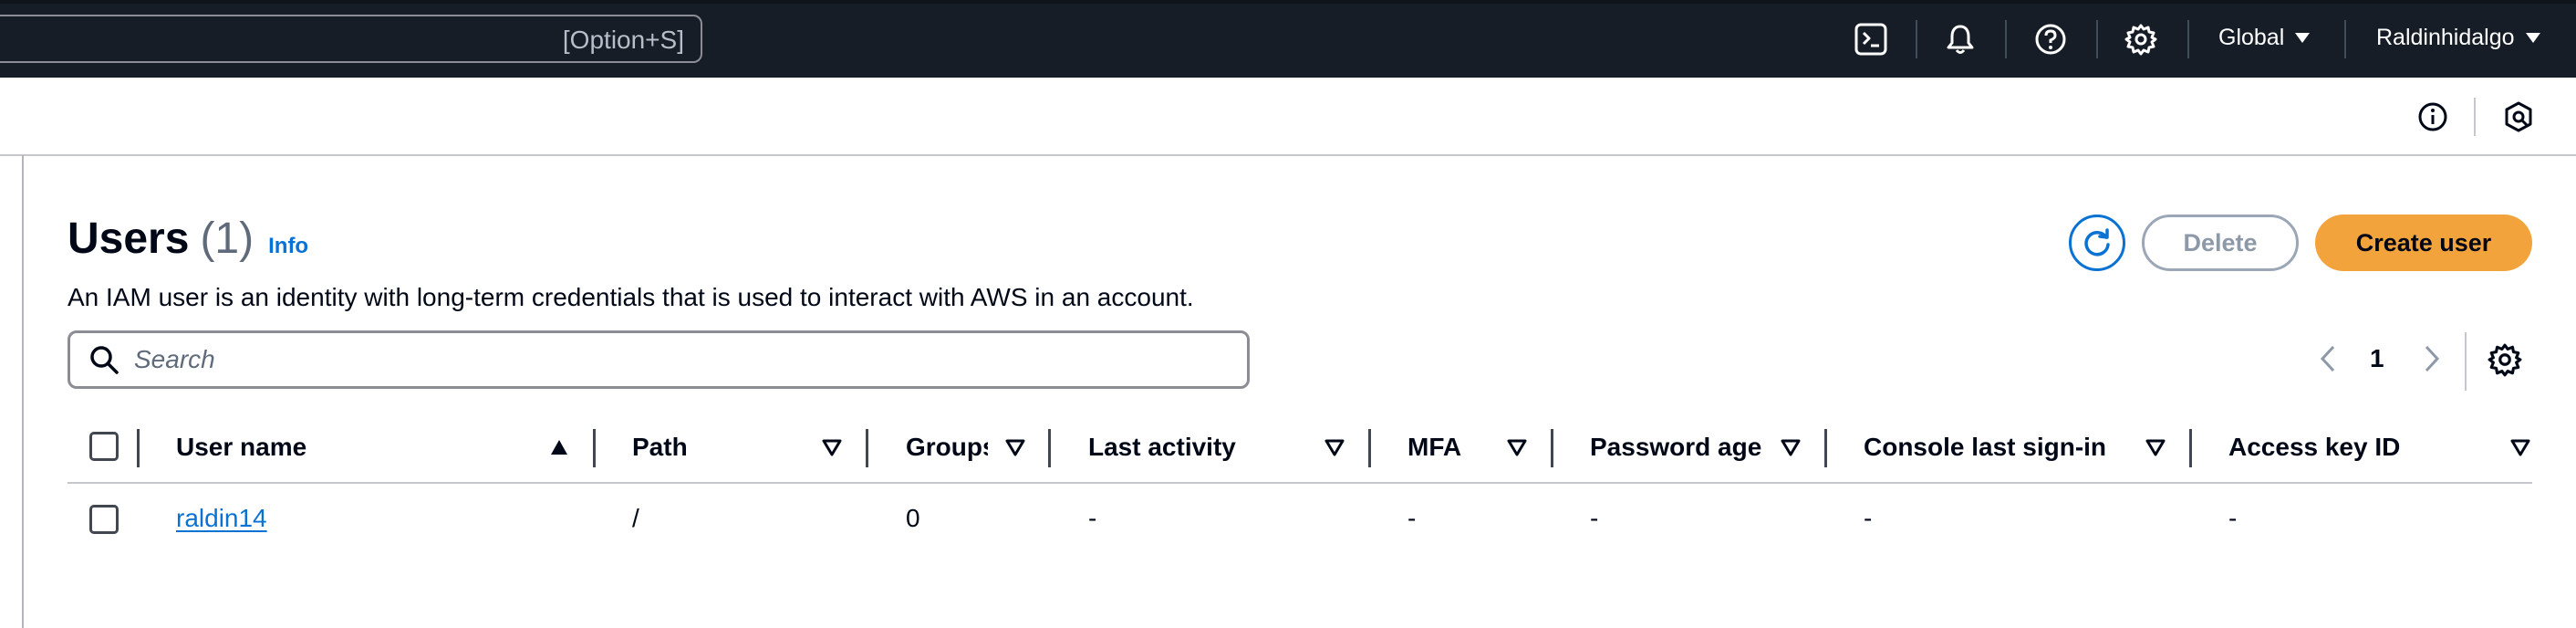 The height and width of the screenshot is (628, 2576). What do you see at coordinates (2328, 358) in the screenshot?
I see `previous-page-icon` at bounding box center [2328, 358].